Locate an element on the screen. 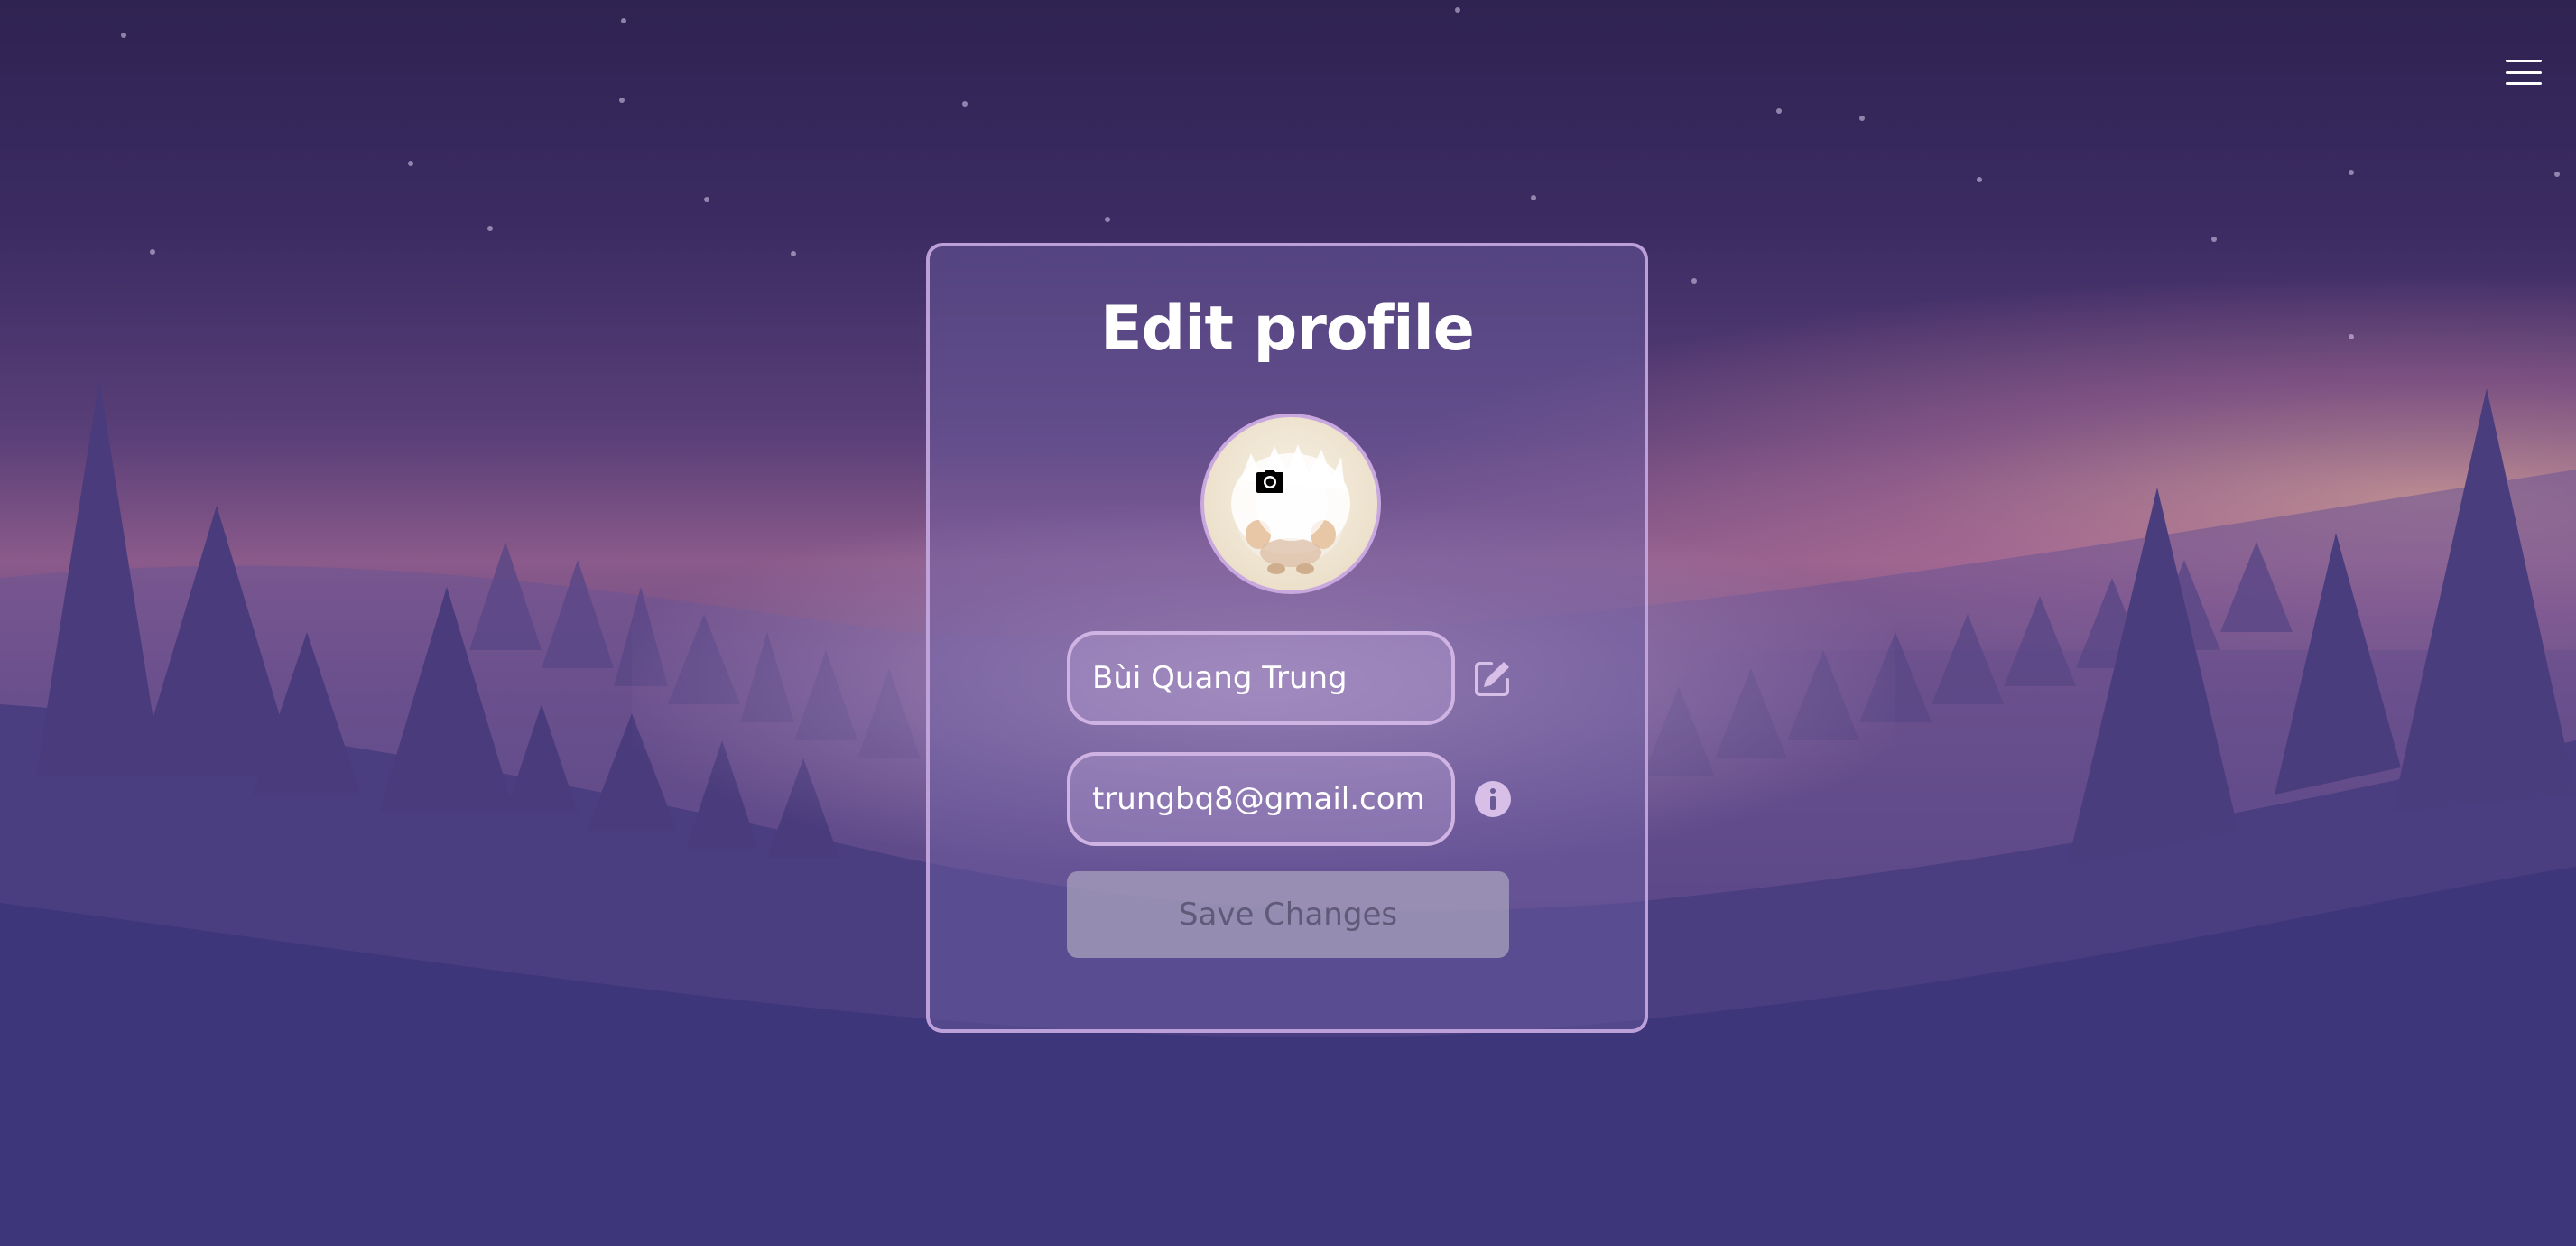 Image resolution: width=2576 pixels, height=1246 pixels. info-icon-glyph is located at coordinates (1493, 799).